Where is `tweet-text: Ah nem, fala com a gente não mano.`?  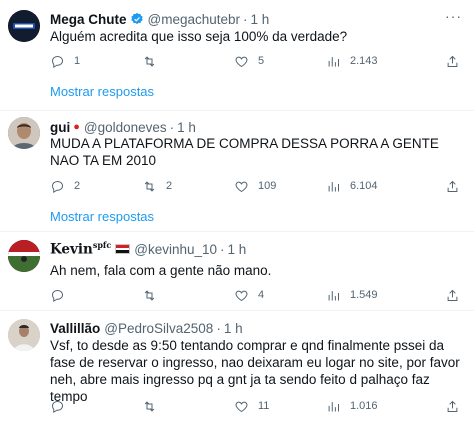 tweet-text: Ah nem, fala com a gente não mano. is located at coordinates (161, 270).